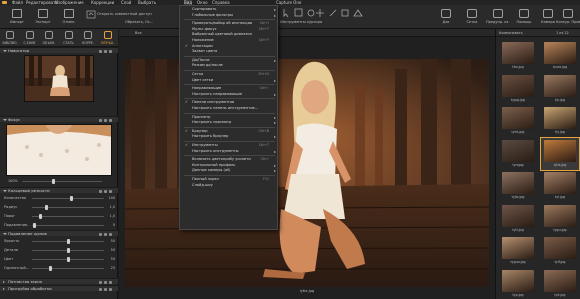 This screenshot has width=580, height=299. What do you see at coordinates (568, 17) in the screenshot?
I see `rules-button: Конкур. Правила` at bounding box center [568, 17].